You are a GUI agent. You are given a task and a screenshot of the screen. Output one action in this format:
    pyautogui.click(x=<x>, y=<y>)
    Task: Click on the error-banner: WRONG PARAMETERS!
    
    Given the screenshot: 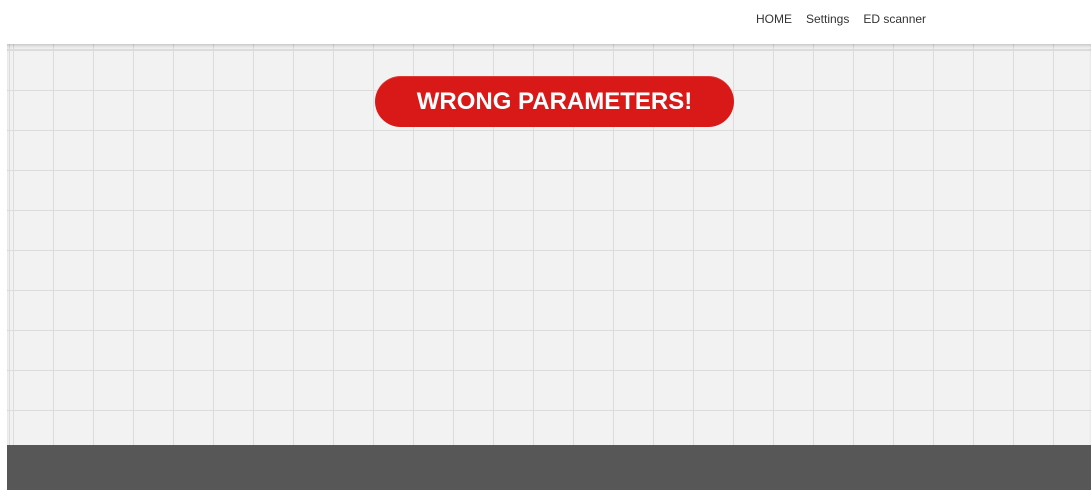 What is the action you would take?
    pyautogui.click(x=554, y=101)
    